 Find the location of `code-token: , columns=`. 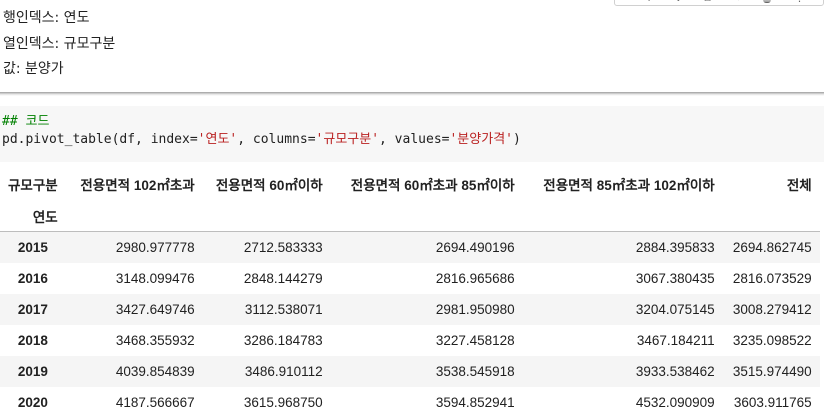

code-token: , columns= is located at coordinates (276, 139).